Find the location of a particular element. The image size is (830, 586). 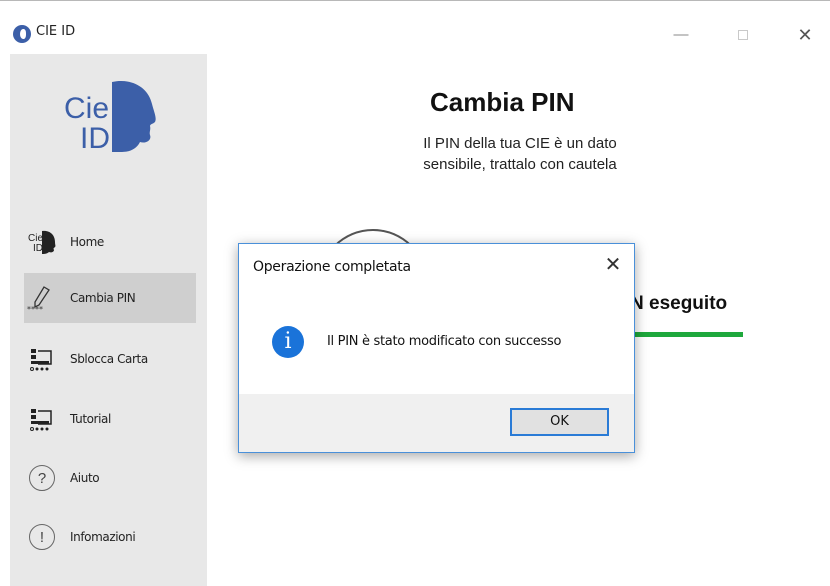

page-title: Cambia PIN is located at coordinates (502, 102).